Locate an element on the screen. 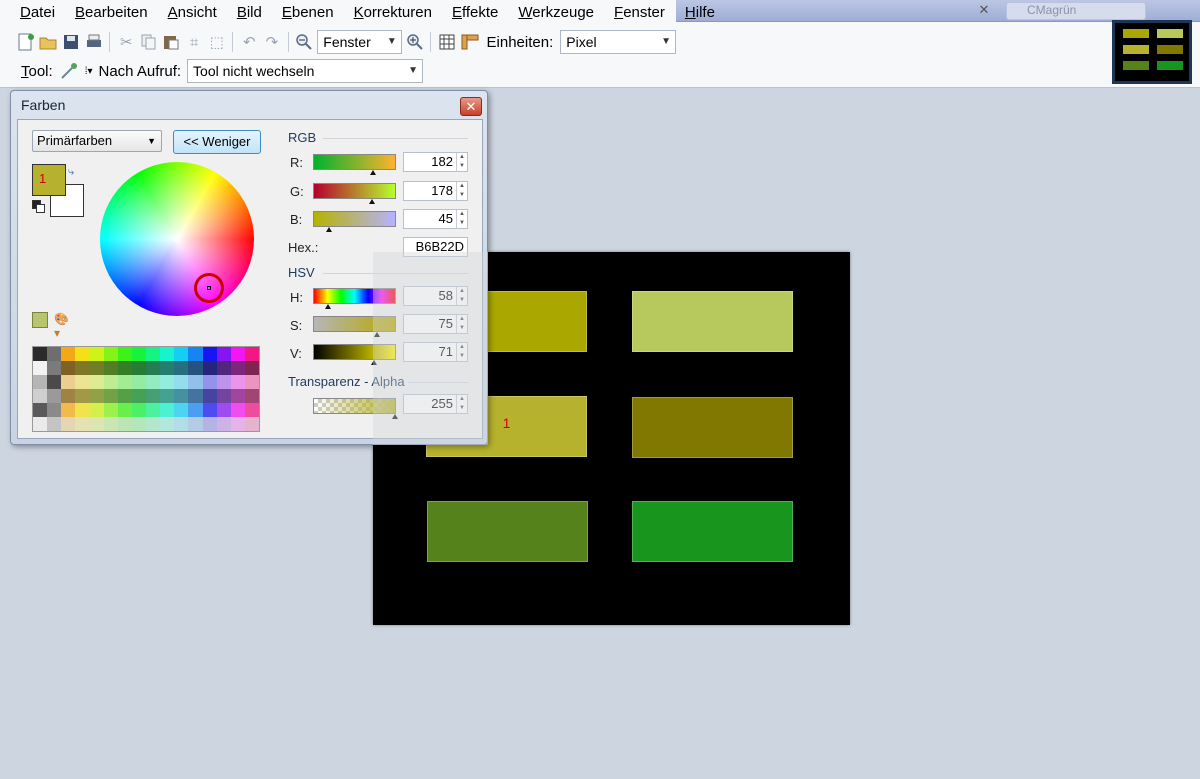 The image size is (1200, 779). menu-datei: Datei is located at coordinates (37, 13).